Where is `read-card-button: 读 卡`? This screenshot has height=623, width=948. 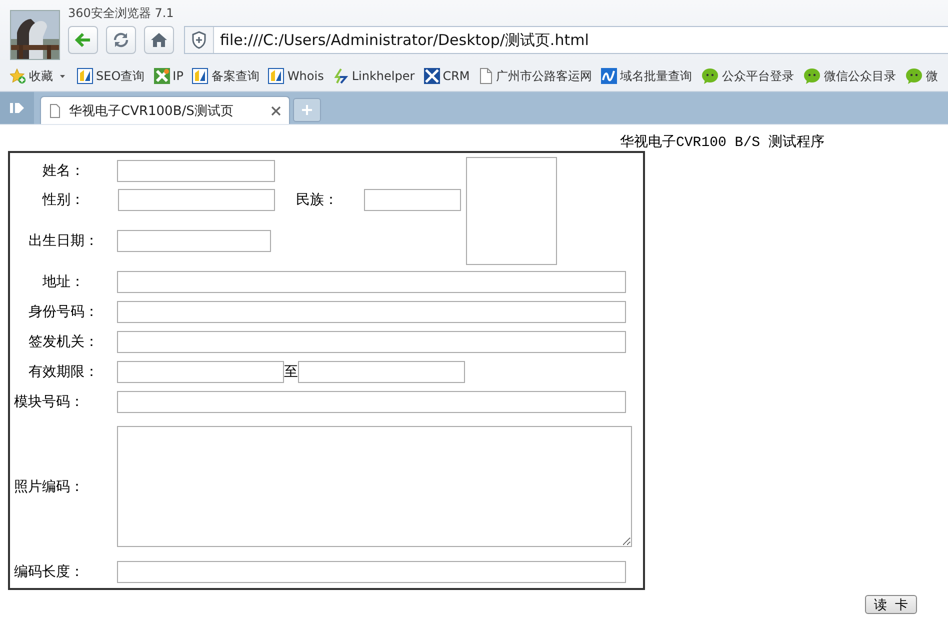 read-card-button: 读 卡 is located at coordinates (891, 604).